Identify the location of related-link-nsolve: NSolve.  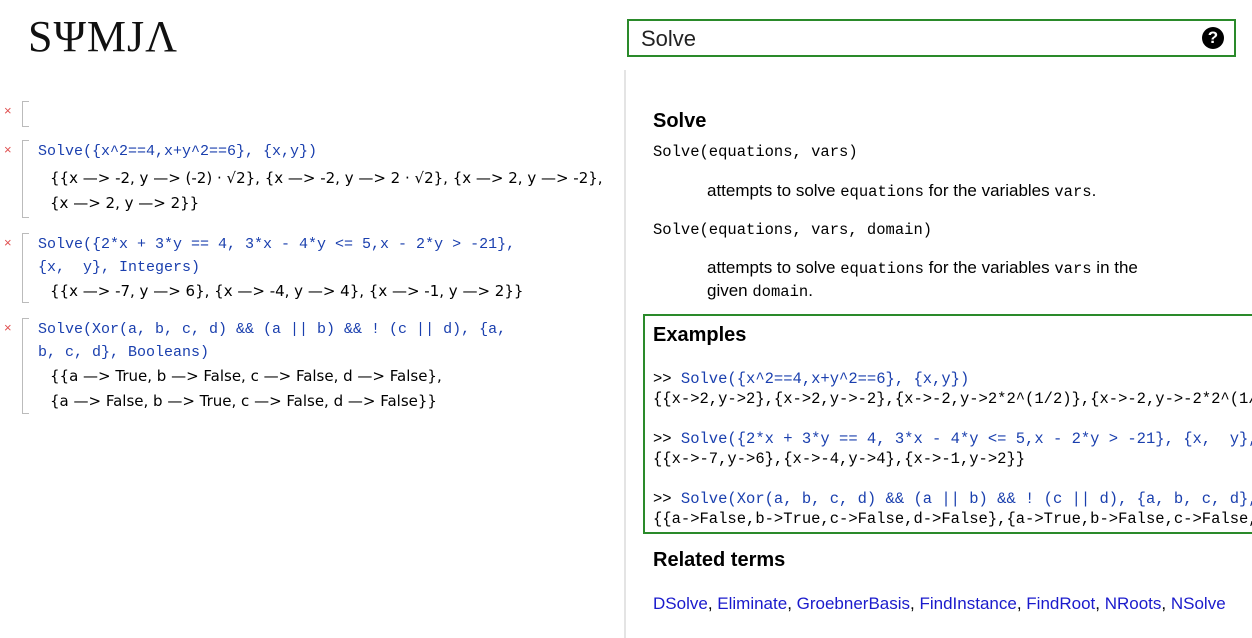
(1198, 603).